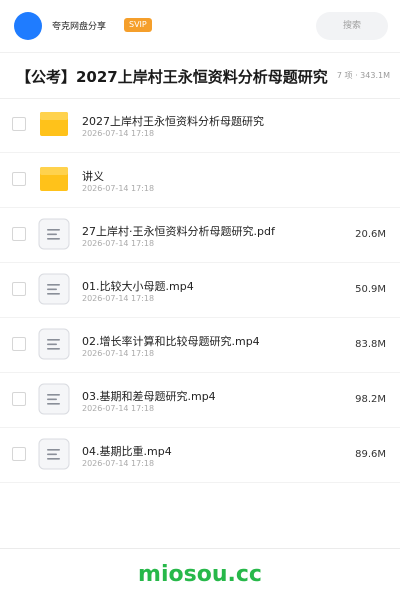 The height and width of the screenshot is (600, 400). I want to click on page-title: 【公考】2027上岸村王永恒资料分析母题研究4, so click(172, 77).